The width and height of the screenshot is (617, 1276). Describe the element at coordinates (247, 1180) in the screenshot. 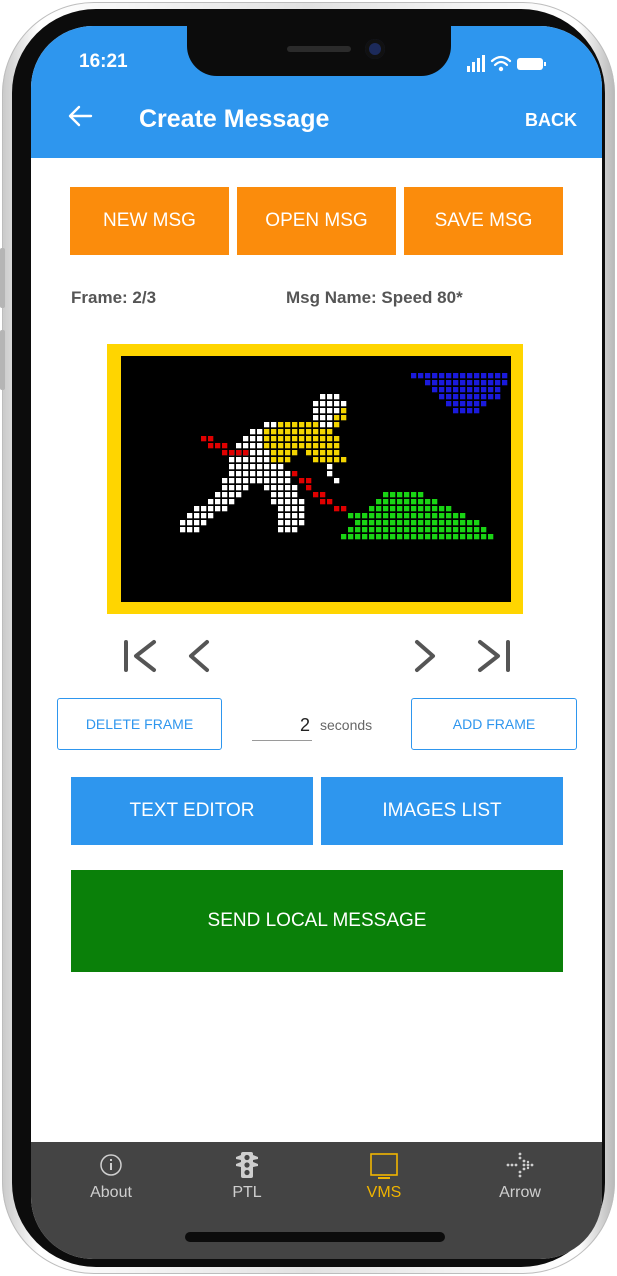

I see `nav-item-ptl: PTL` at that location.